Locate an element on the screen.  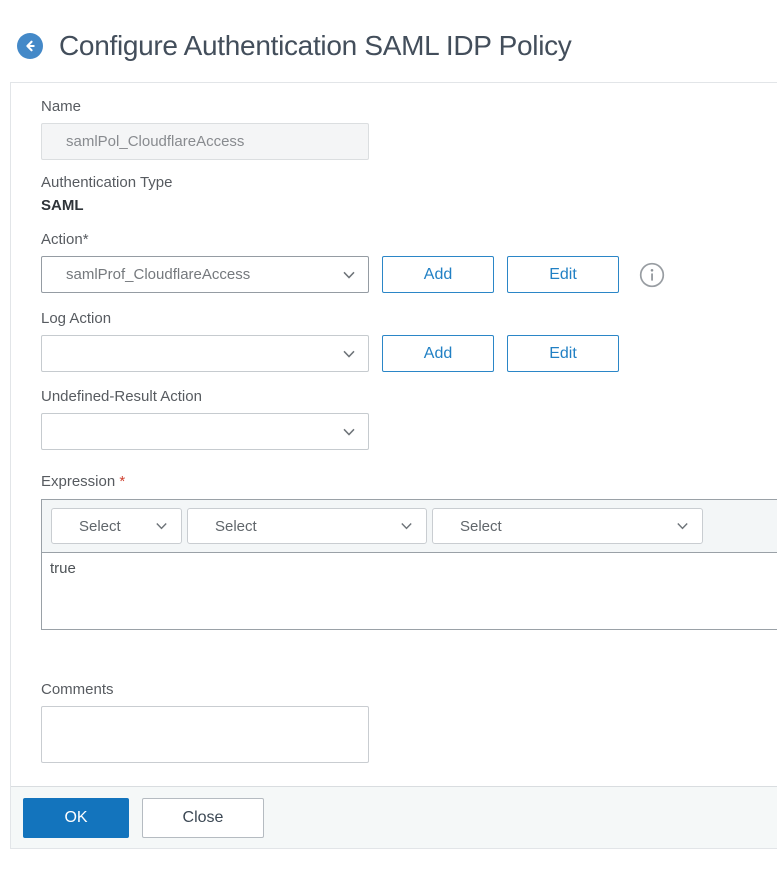
name-label: Name is located at coordinates (61, 106).